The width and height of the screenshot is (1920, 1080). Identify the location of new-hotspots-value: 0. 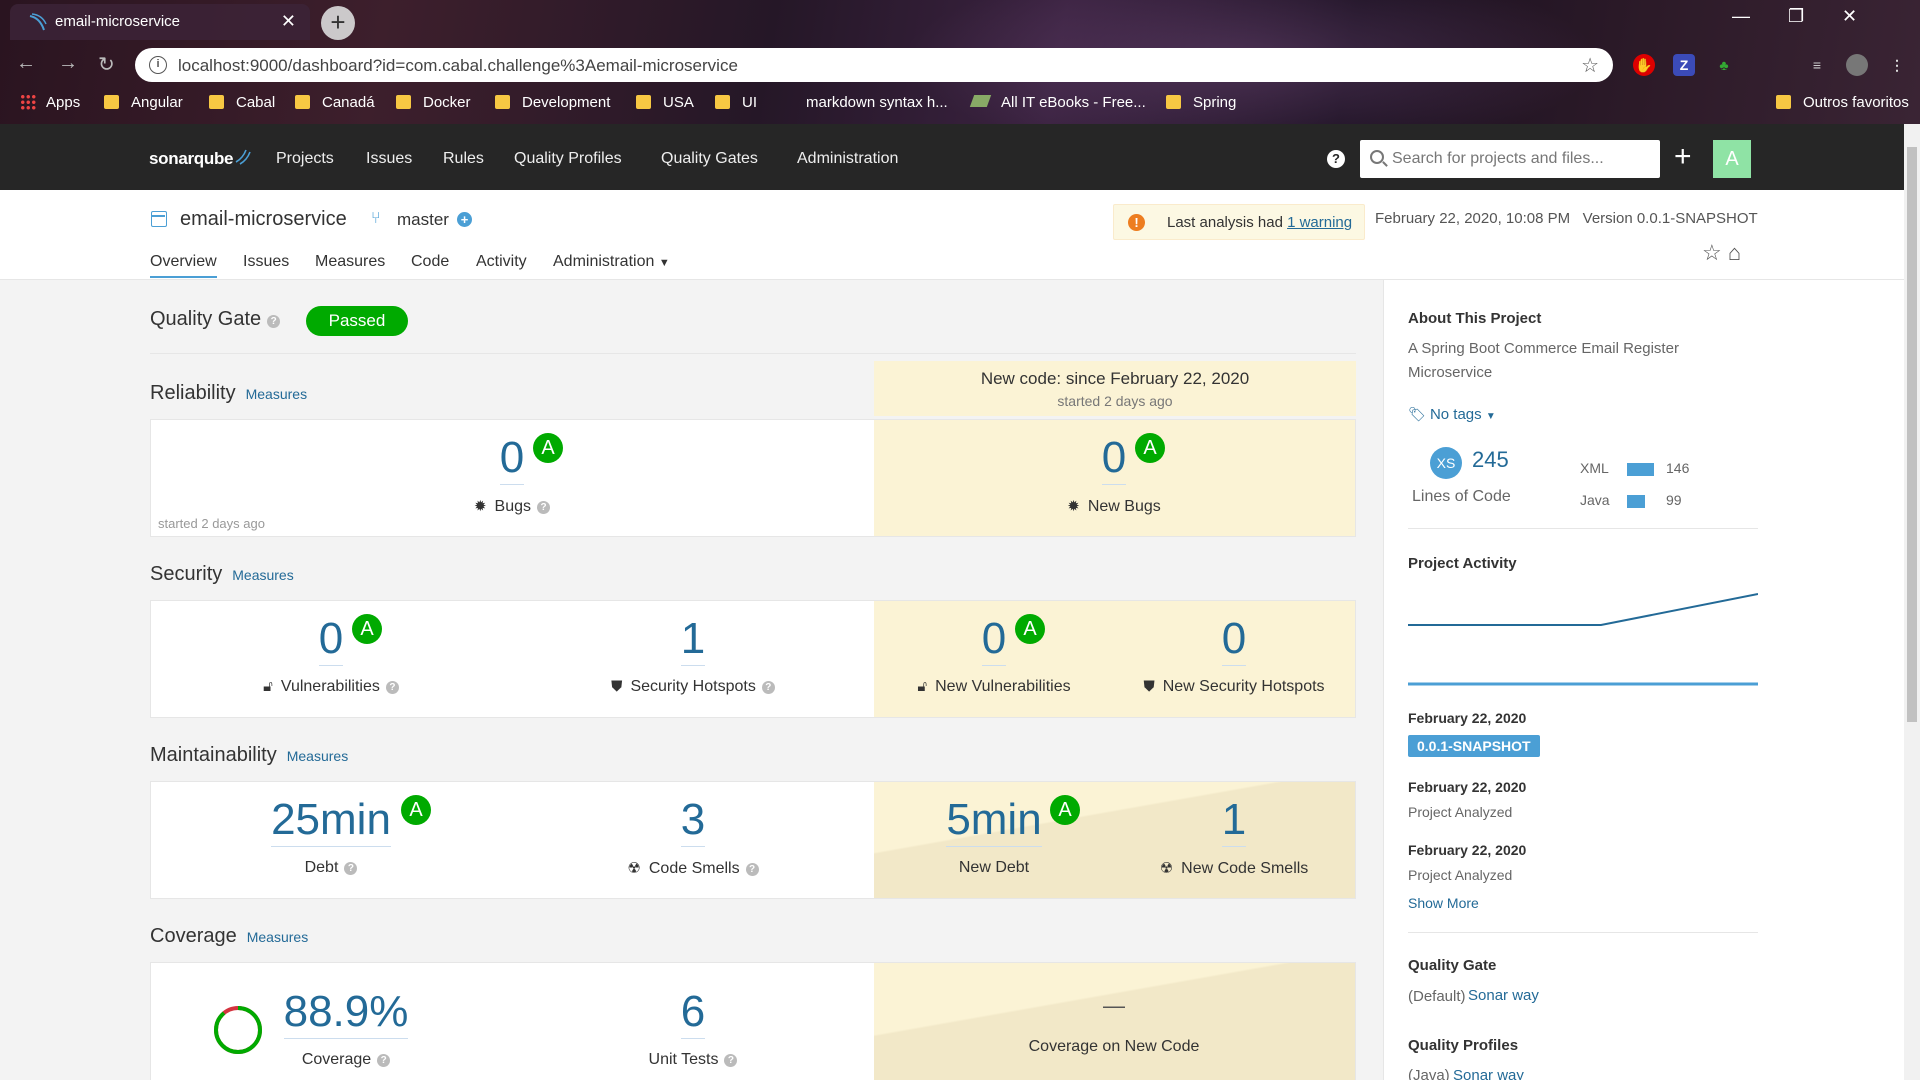
(1234, 640).